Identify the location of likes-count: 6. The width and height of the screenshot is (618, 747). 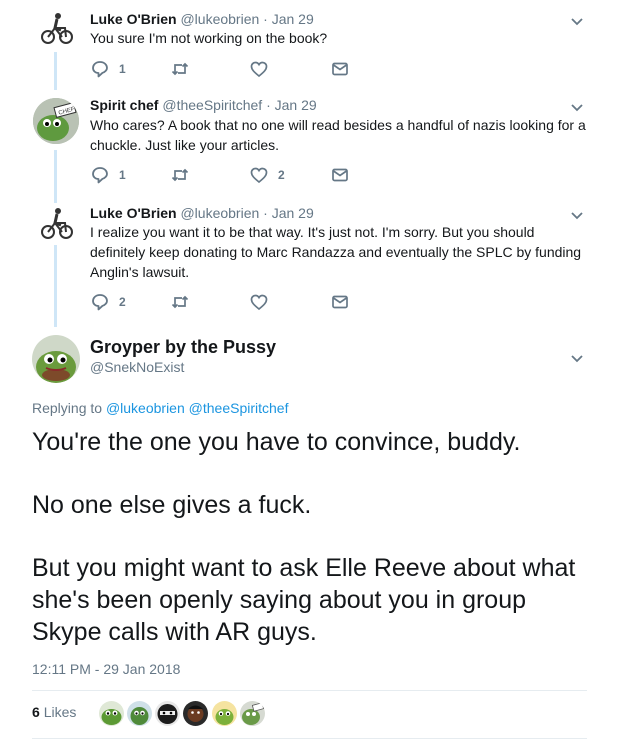
(36, 712).